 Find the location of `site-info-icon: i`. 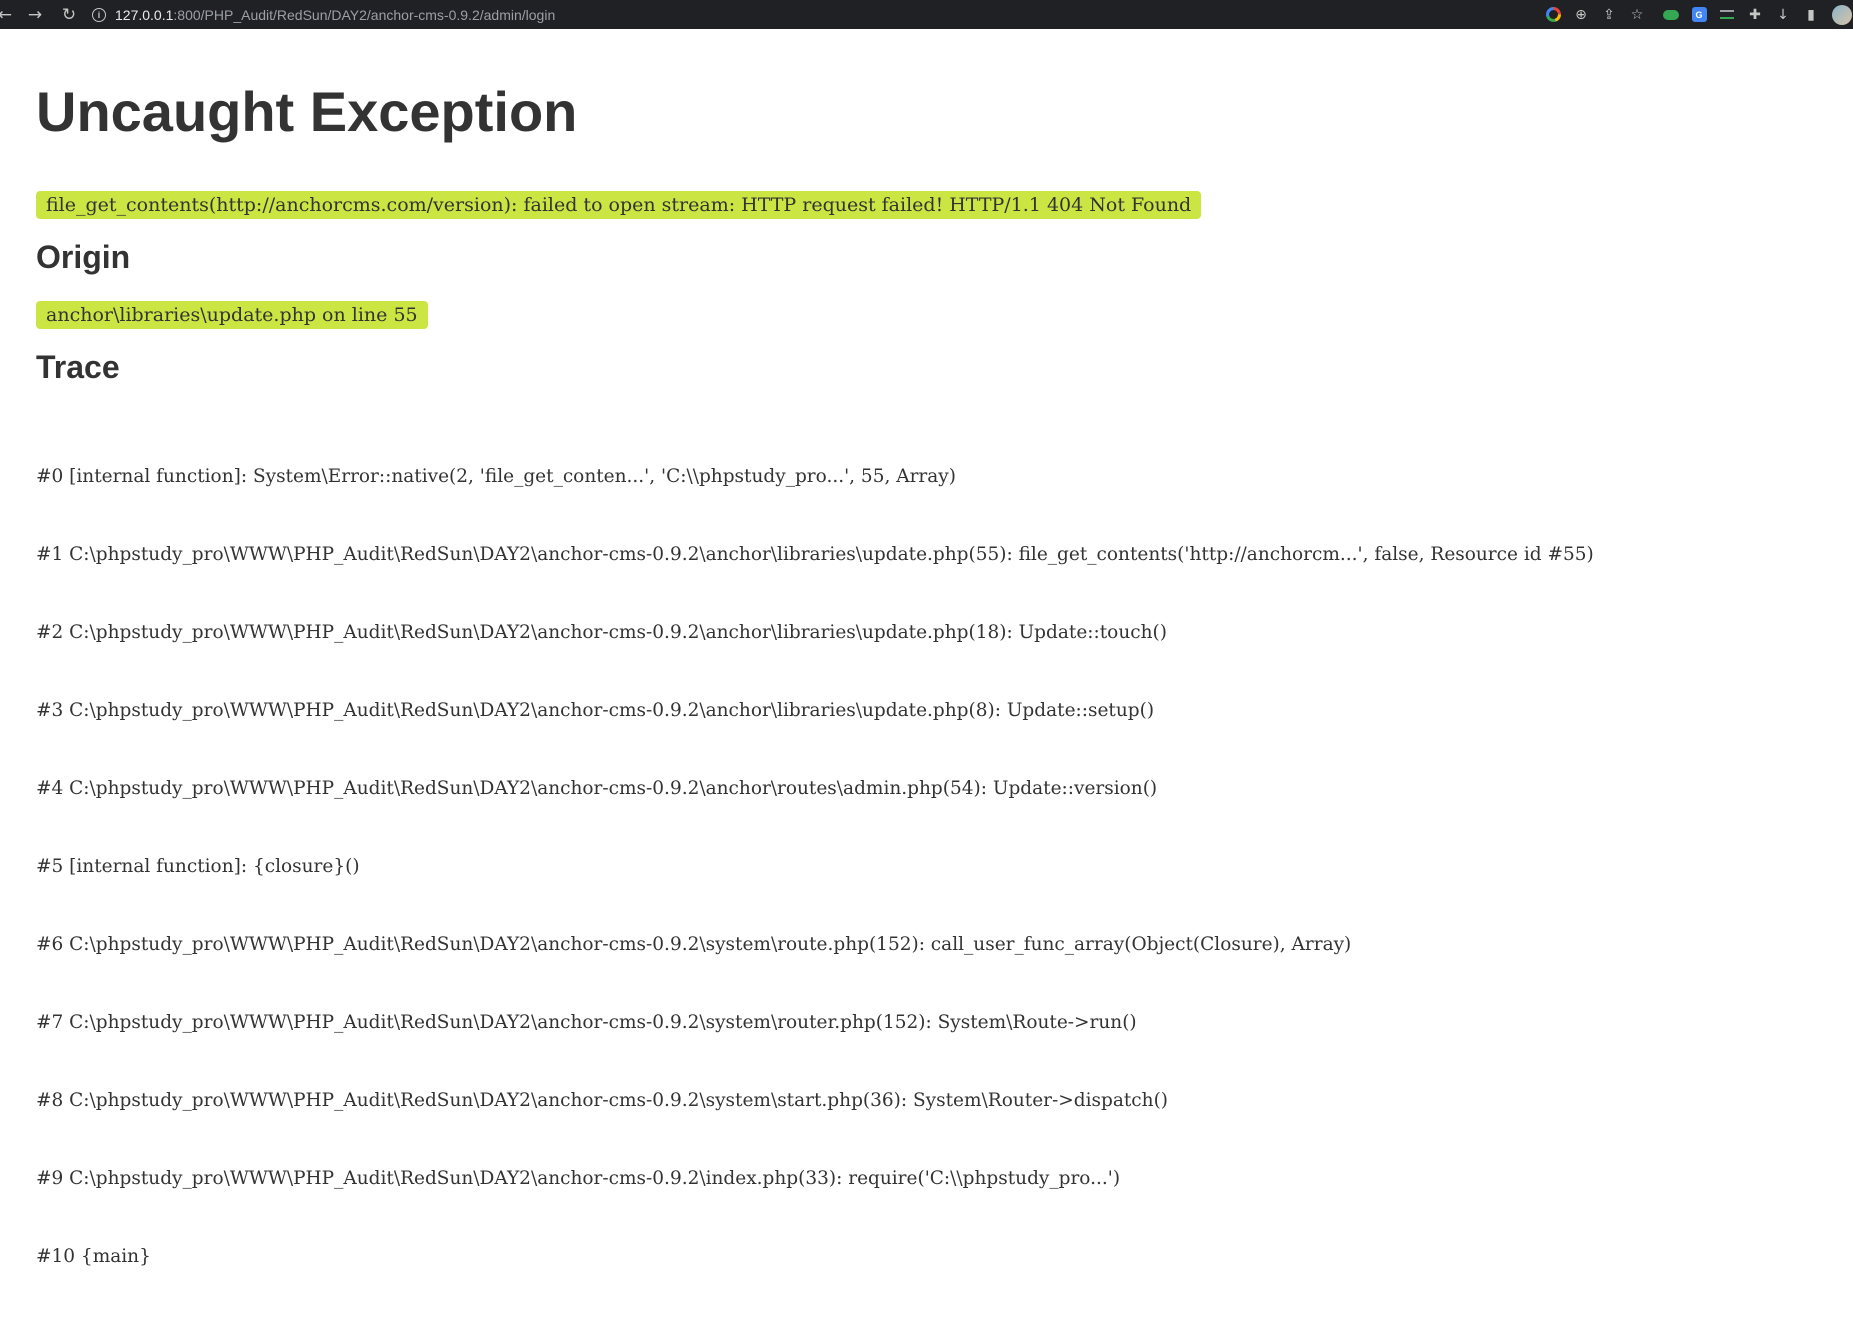

site-info-icon: i is located at coordinates (99, 14).